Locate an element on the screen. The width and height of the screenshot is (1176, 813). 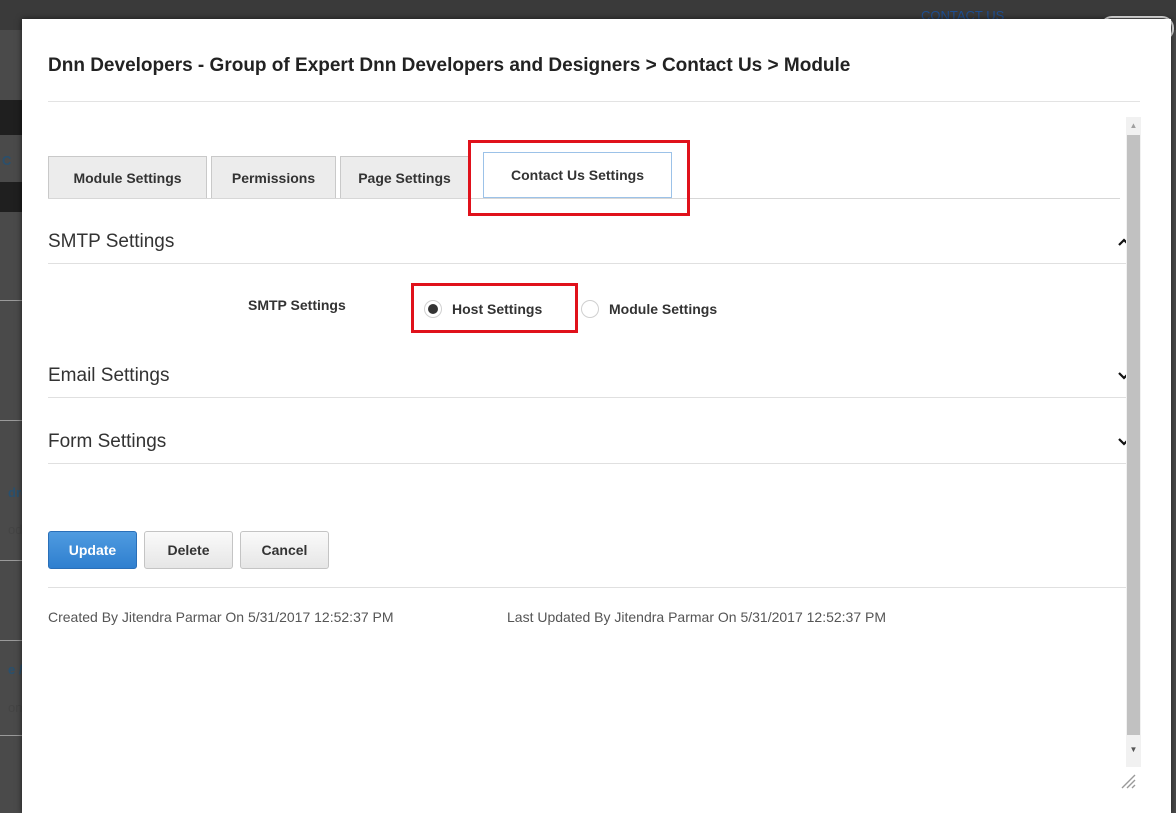
tab-contact-us-settings: Contact Us Settings is located at coordinates (577, 175).